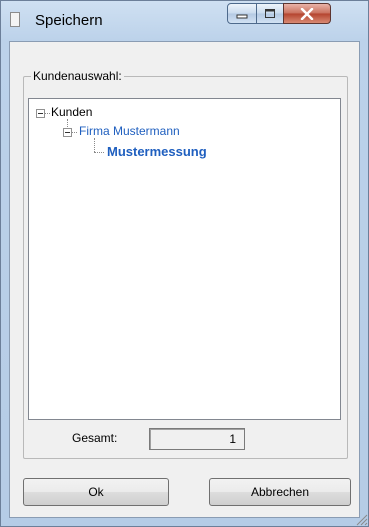 The width and height of the screenshot is (369, 527). I want to click on title-bar: Speichern, so click(184, 21).